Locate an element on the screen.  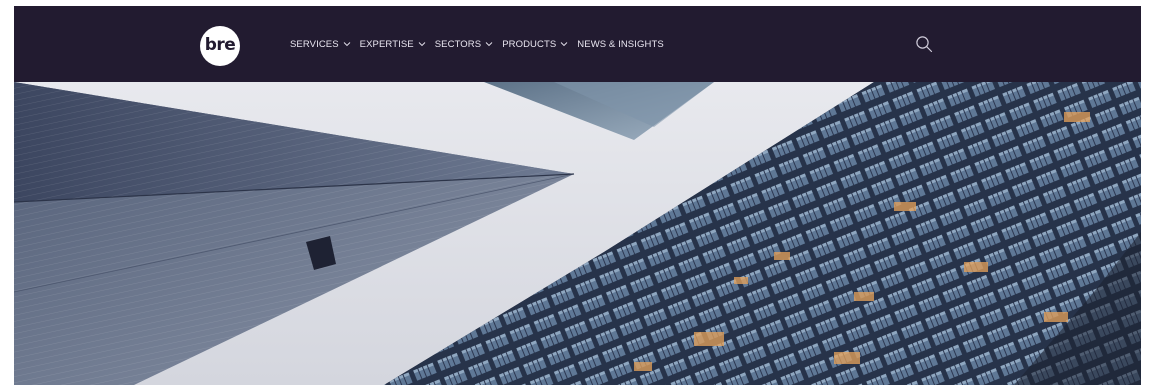
nav-item-label: SERVICES is located at coordinates (314, 44).